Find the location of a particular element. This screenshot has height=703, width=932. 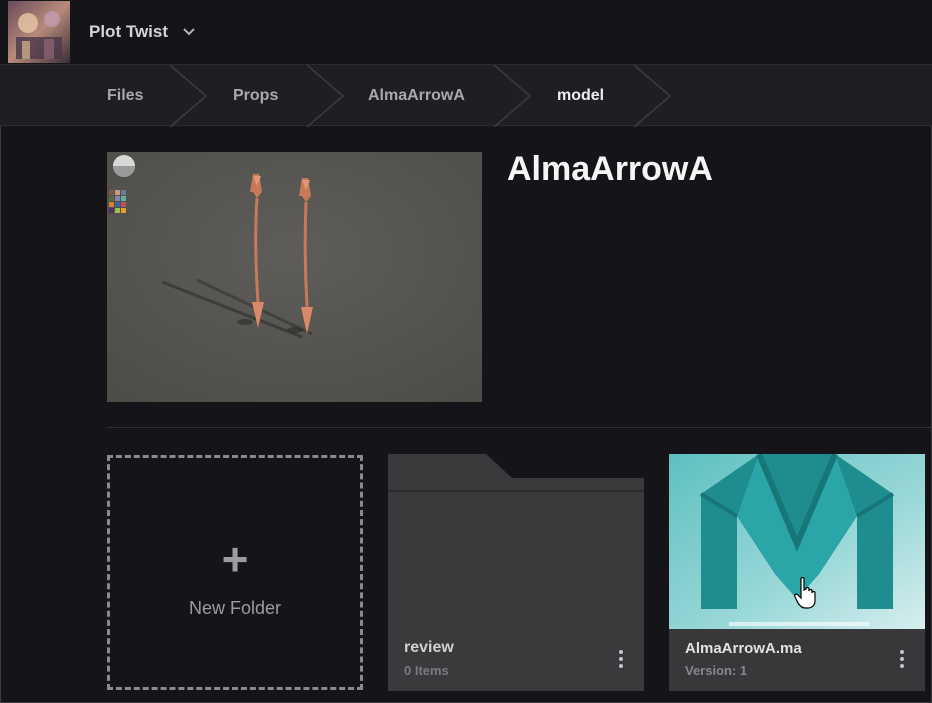

top-bar: Plot Twist is located at coordinates (466, 32).